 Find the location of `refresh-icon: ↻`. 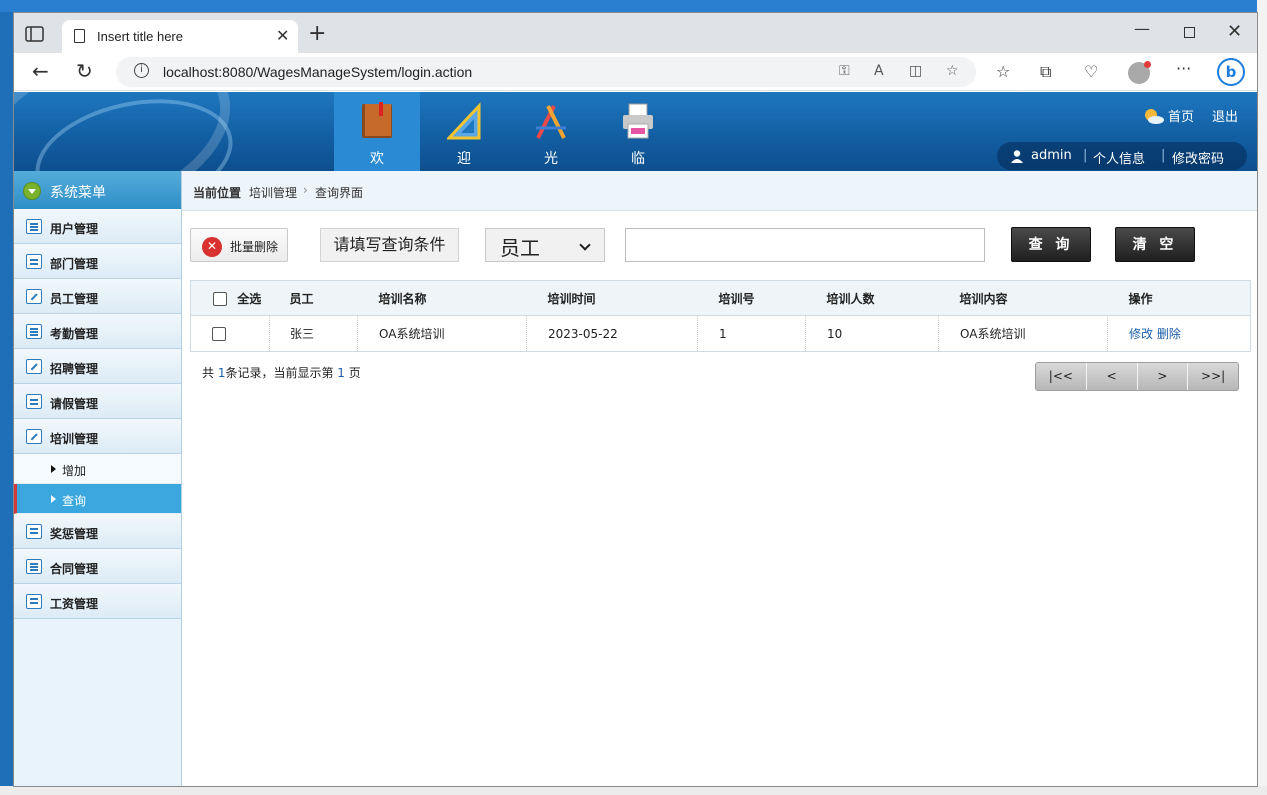

refresh-icon: ↻ is located at coordinates (84, 71).